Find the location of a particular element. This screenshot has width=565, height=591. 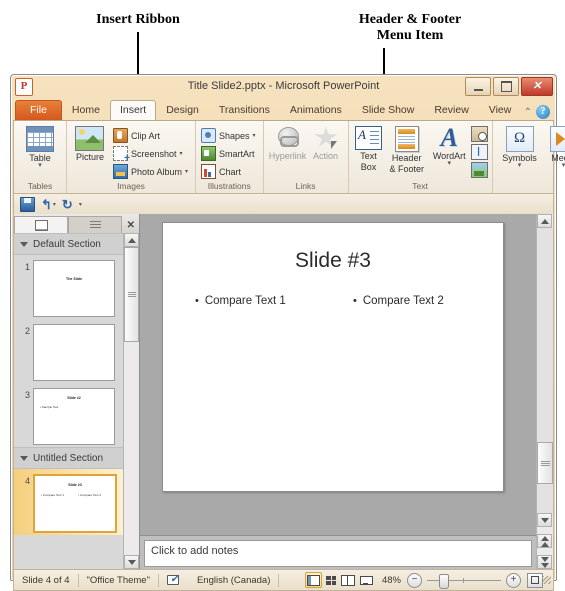

save-icon is located at coordinates (27, 204).